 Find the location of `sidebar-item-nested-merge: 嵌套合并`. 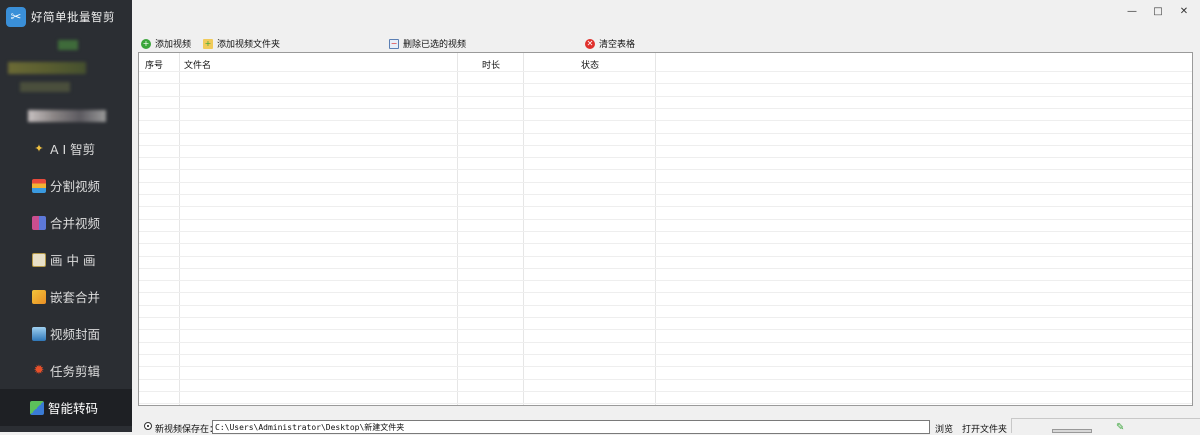

sidebar-item-nested-merge: 嵌套合并 is located at coordinates (66, 296).